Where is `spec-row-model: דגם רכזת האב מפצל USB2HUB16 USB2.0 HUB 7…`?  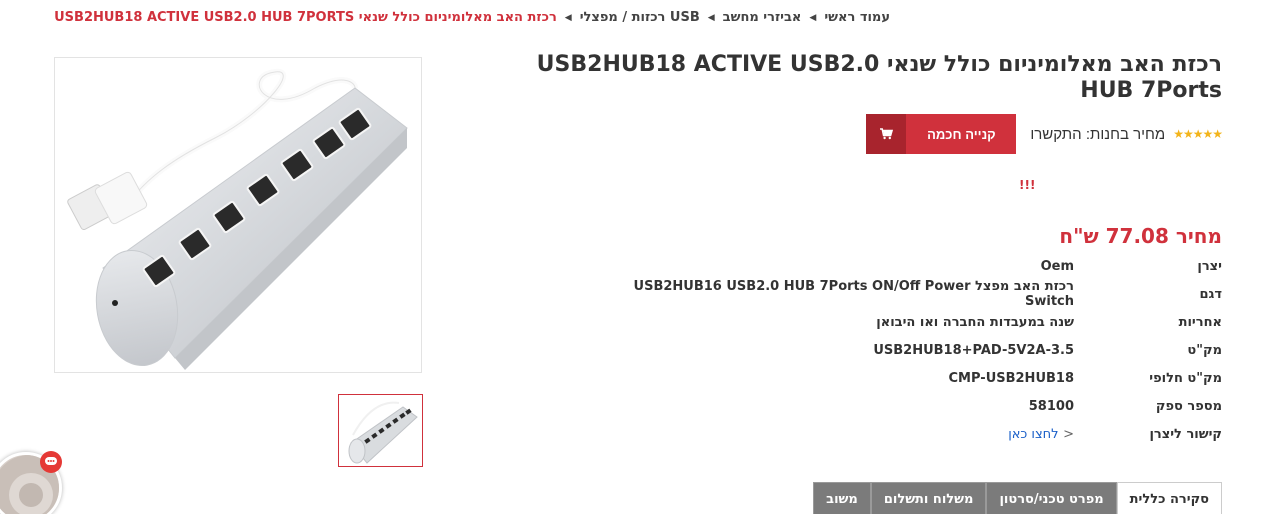
spec-row-model: דגם רכזת האב מפצל USB2HUB16 USB2.0 HUB 7… is located at coordinates (911, 294).